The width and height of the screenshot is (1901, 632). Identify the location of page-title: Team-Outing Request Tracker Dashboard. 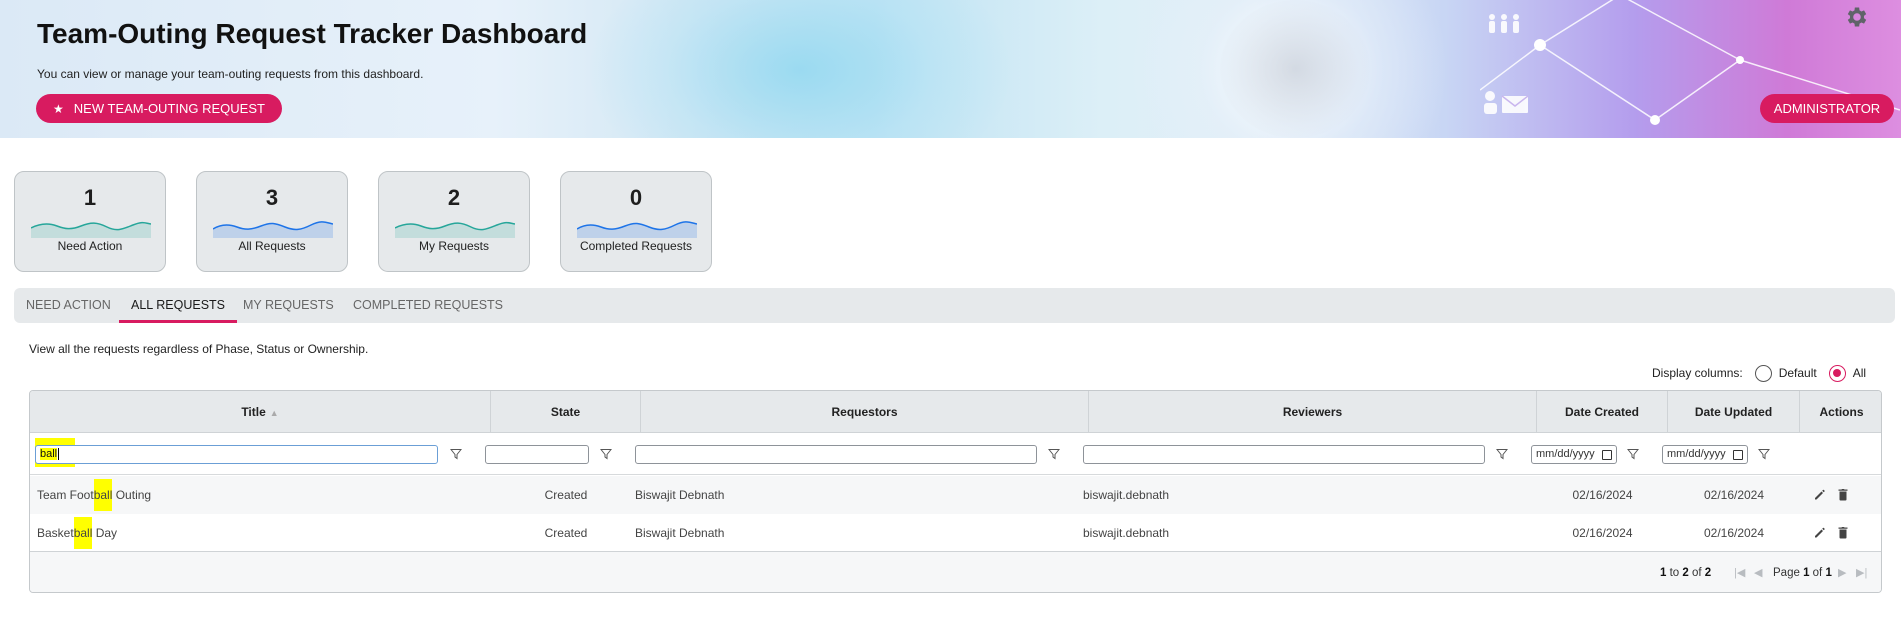
(312, 33).